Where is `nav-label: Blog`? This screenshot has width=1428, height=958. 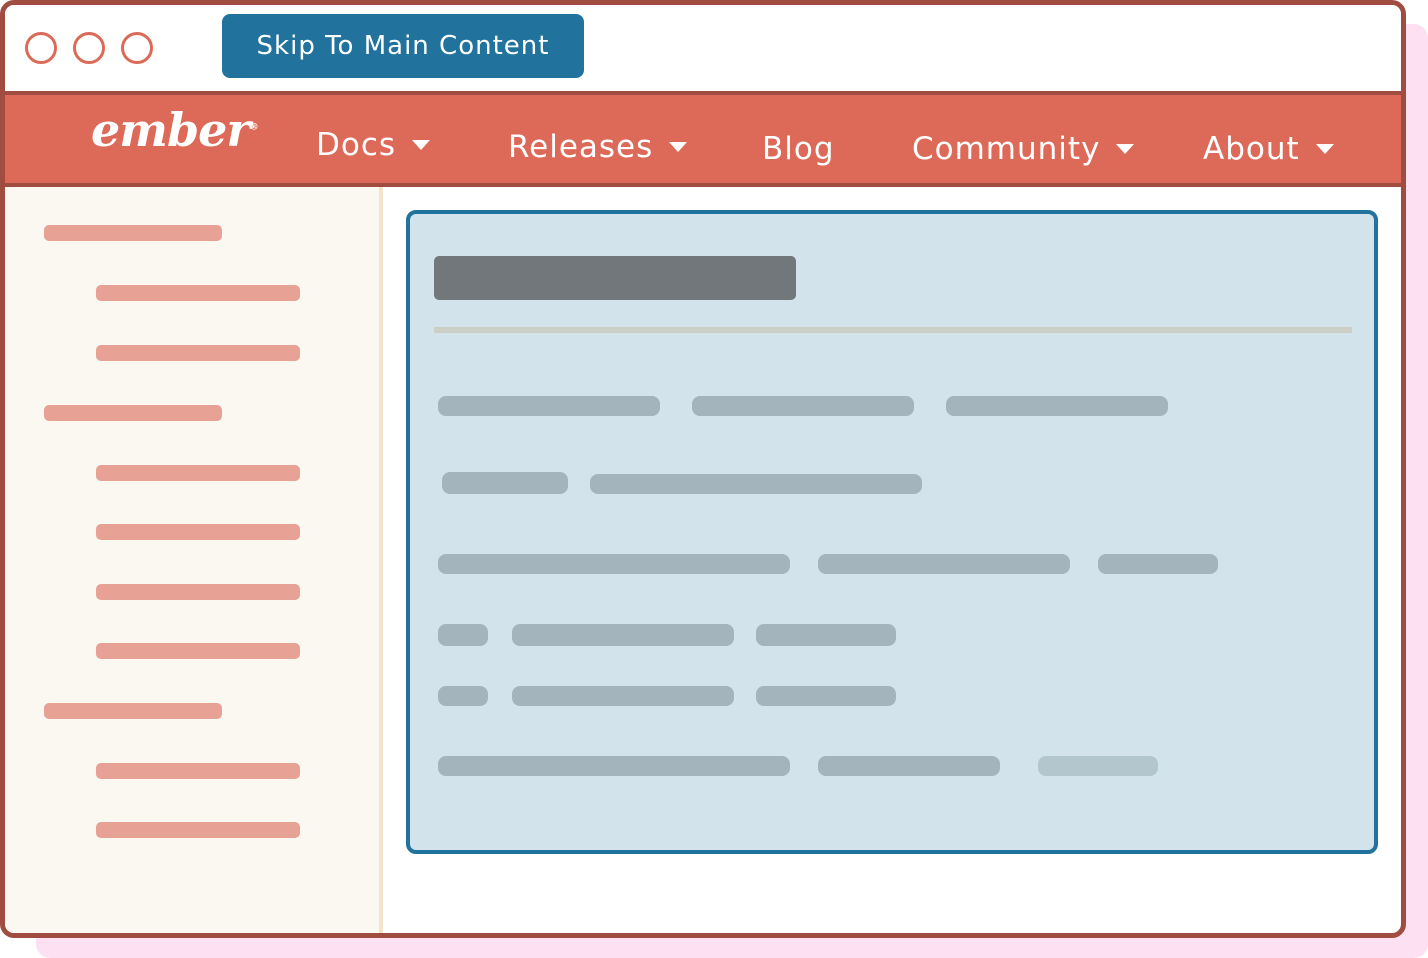
nav-label: Blog is located at coordinates (798, 149).